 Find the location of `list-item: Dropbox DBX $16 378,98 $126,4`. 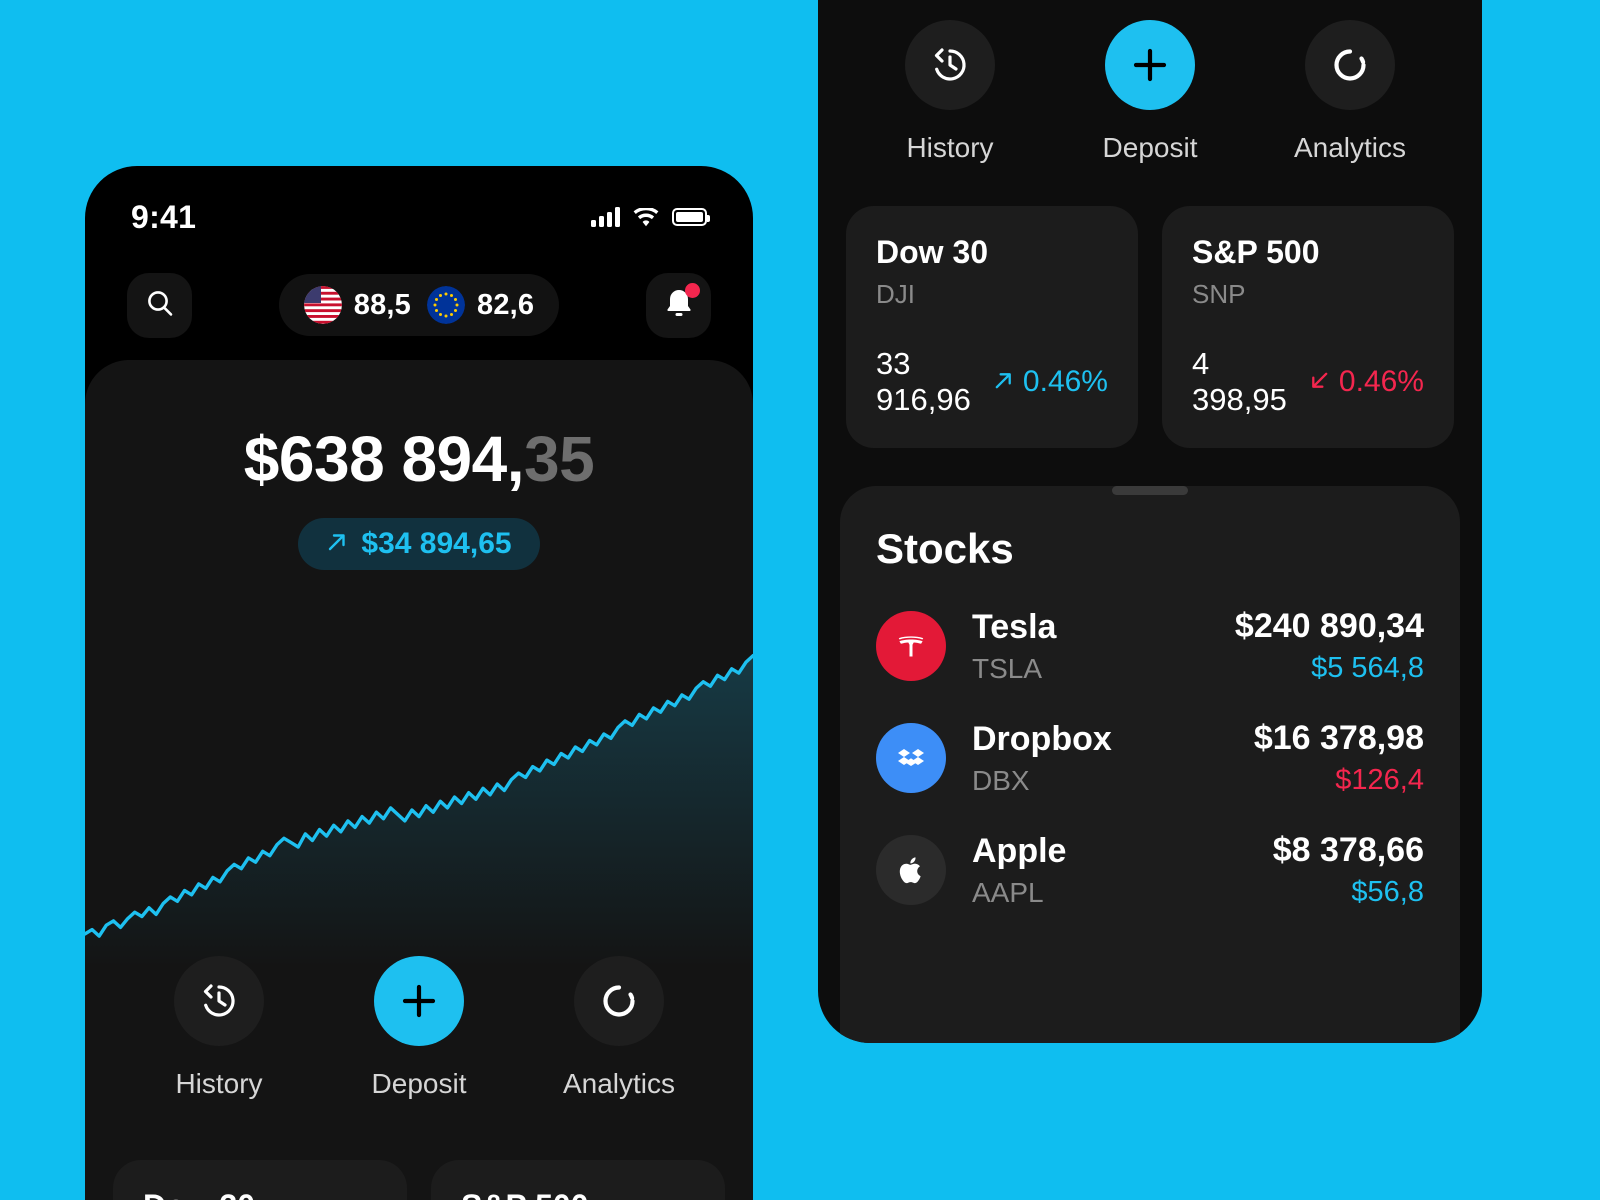

list-item: Dropbox DBX $16 378,98 $126,4 is located at coordinates (1150, 758).